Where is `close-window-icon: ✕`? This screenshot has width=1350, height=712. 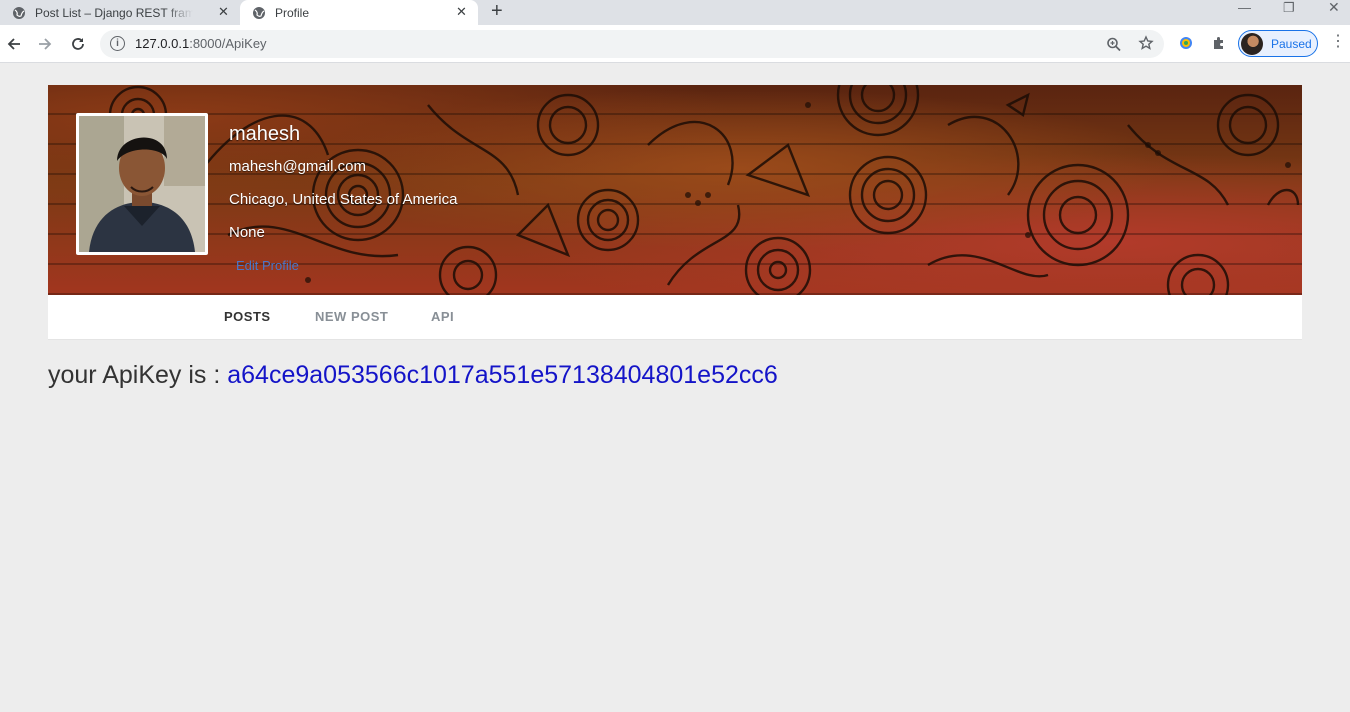
close-window-icon: ✕ is located at coordinates (1334, 7).